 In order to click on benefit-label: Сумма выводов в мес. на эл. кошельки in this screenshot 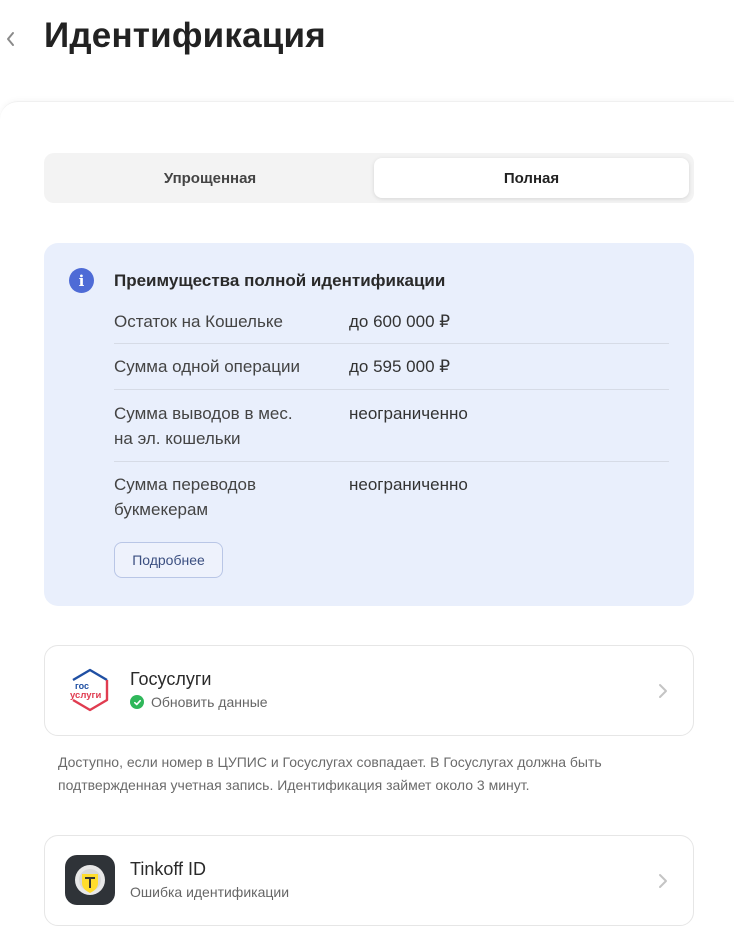, I will do `click(226, 426)`.